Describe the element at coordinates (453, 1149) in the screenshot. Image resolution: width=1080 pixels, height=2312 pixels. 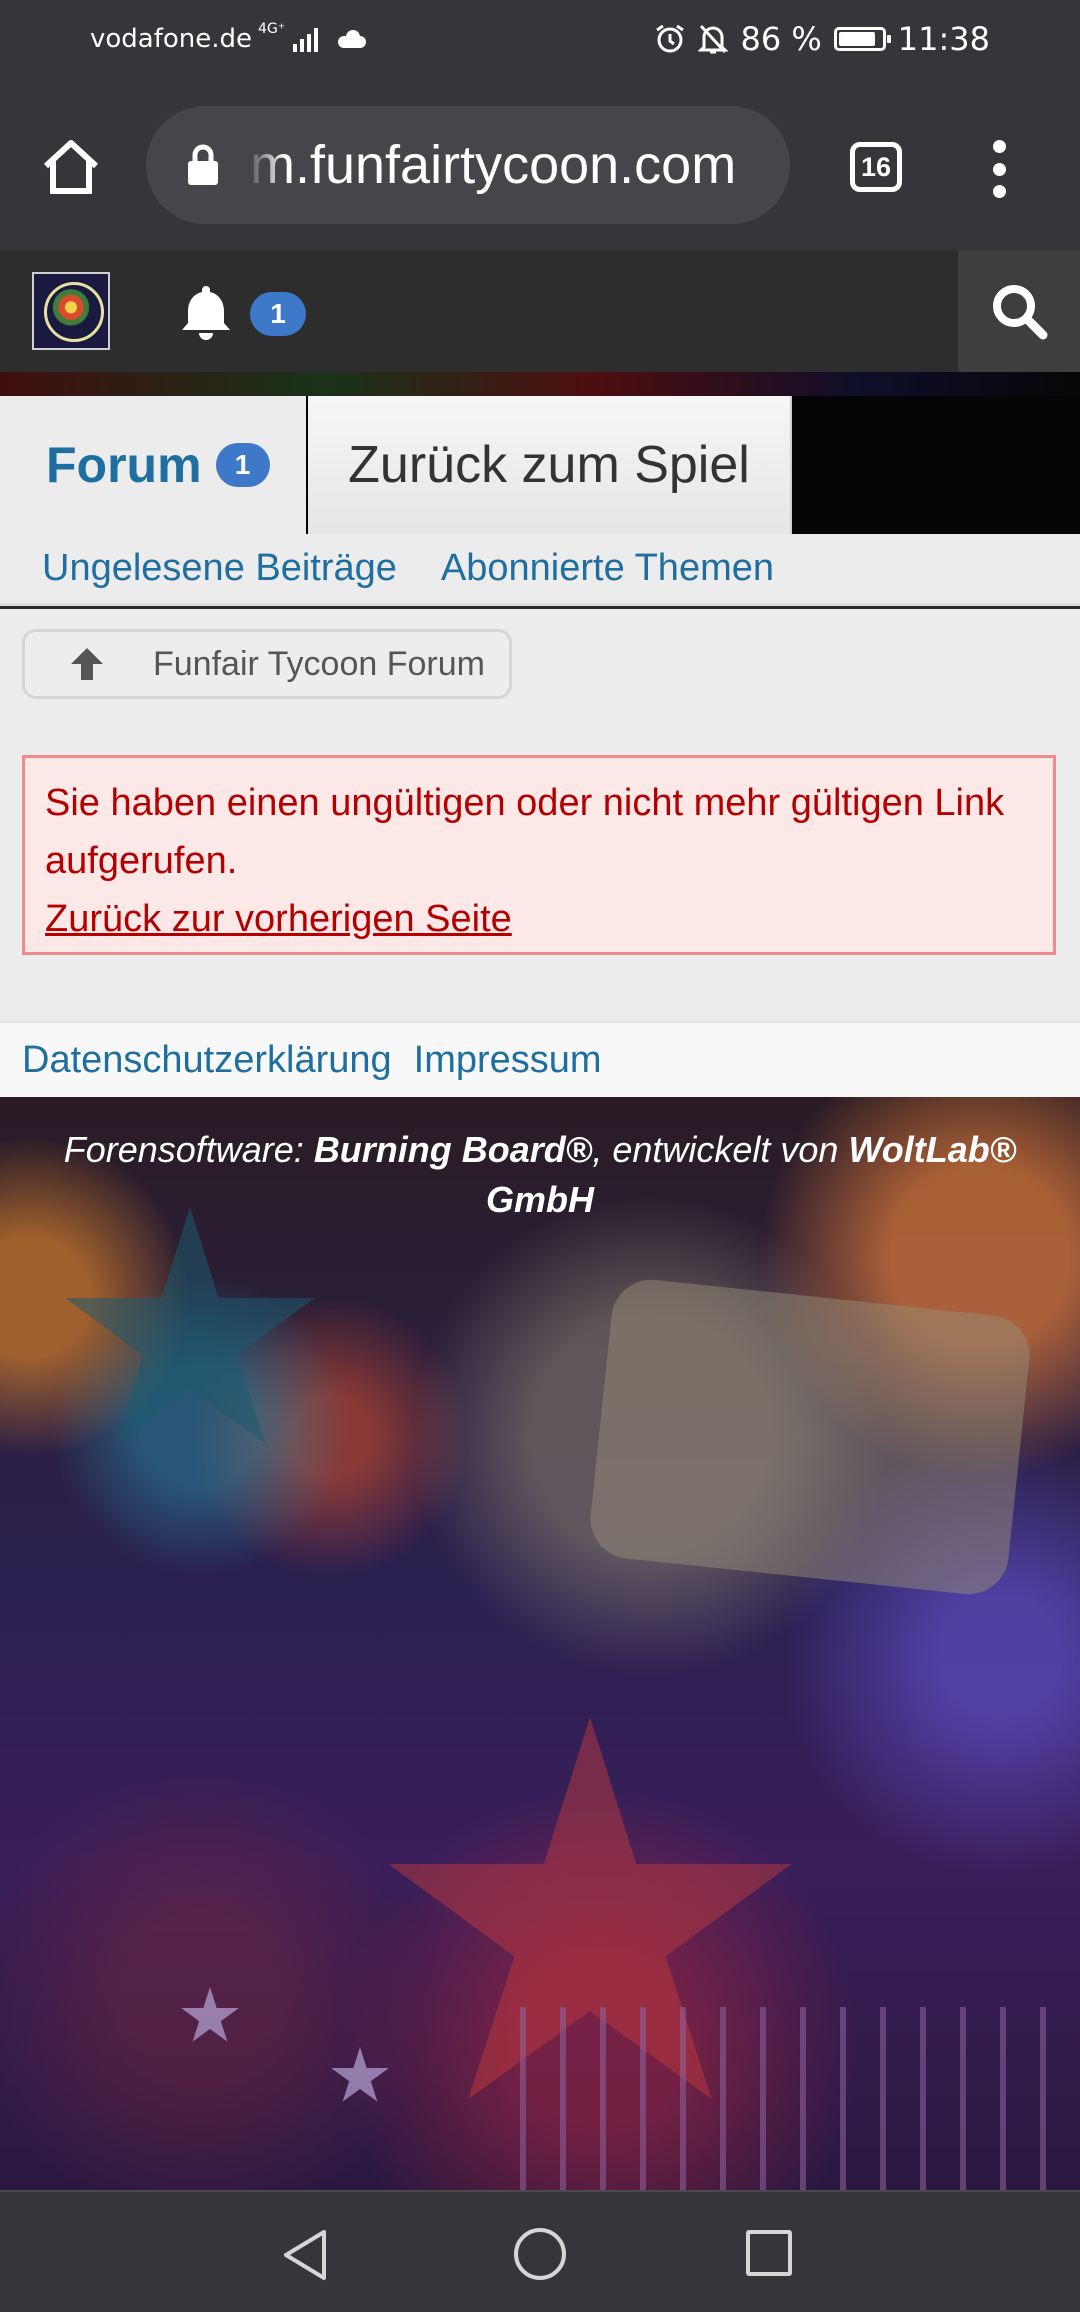
I see `credit-product: Burning Board®` at that location.